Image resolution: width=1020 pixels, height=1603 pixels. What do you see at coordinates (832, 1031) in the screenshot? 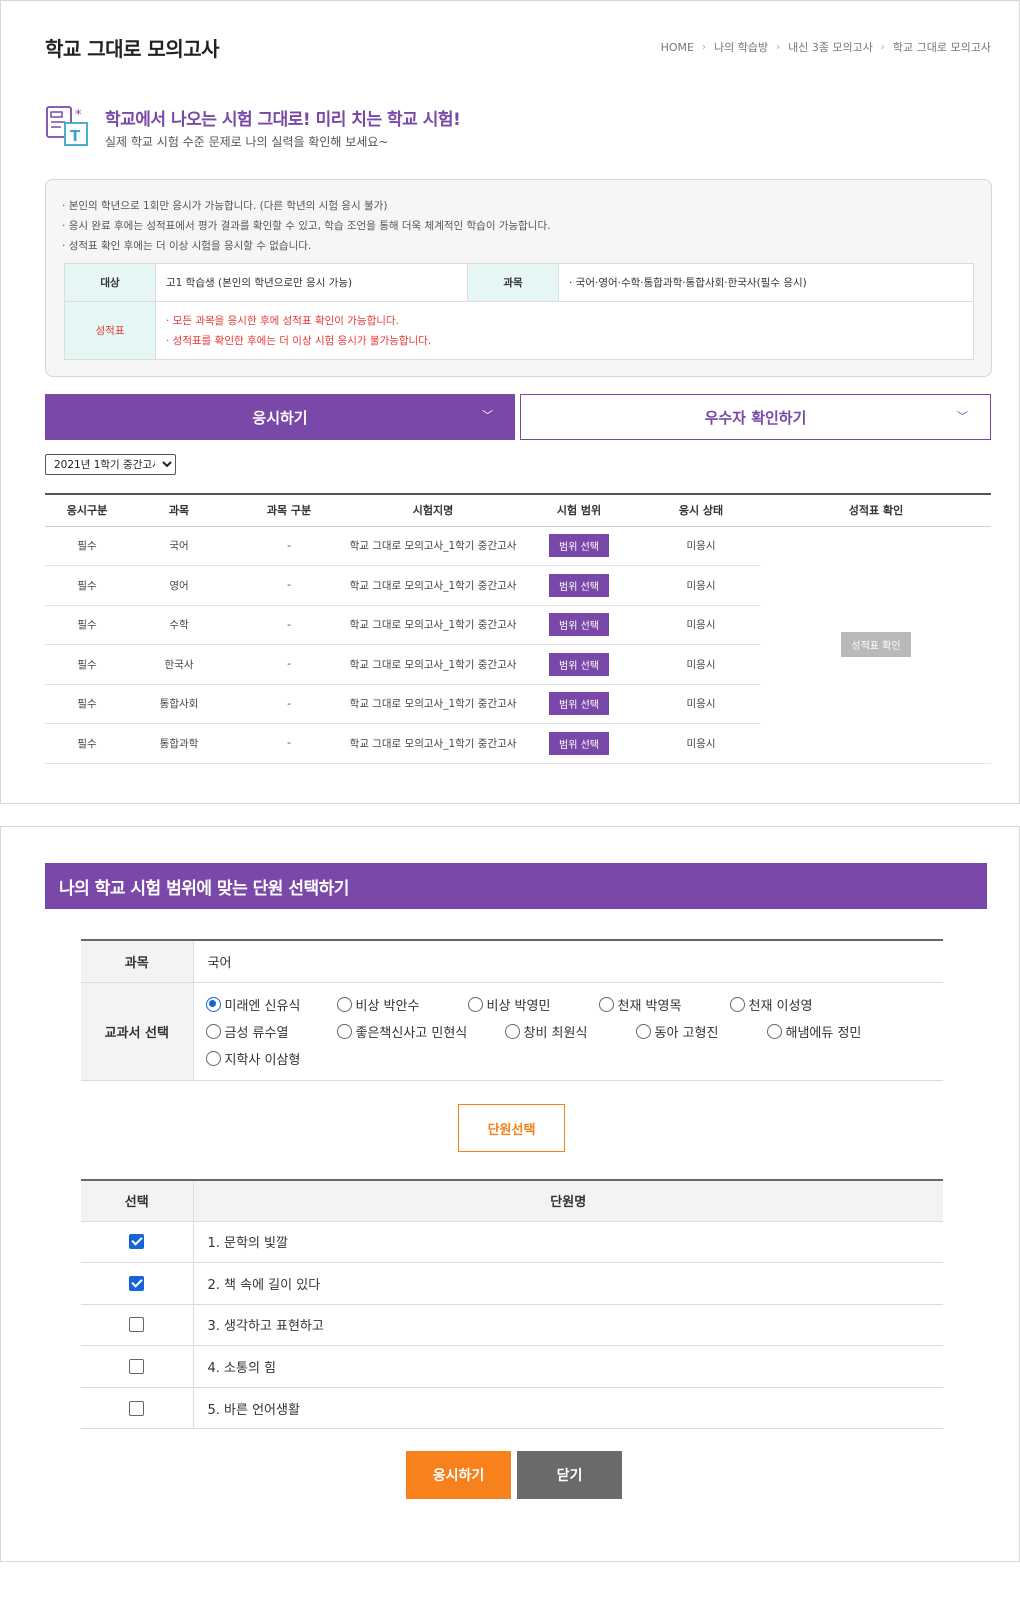
I see `textbook-option: 해냄에듀 정민` at bounding box center [832, 1031].